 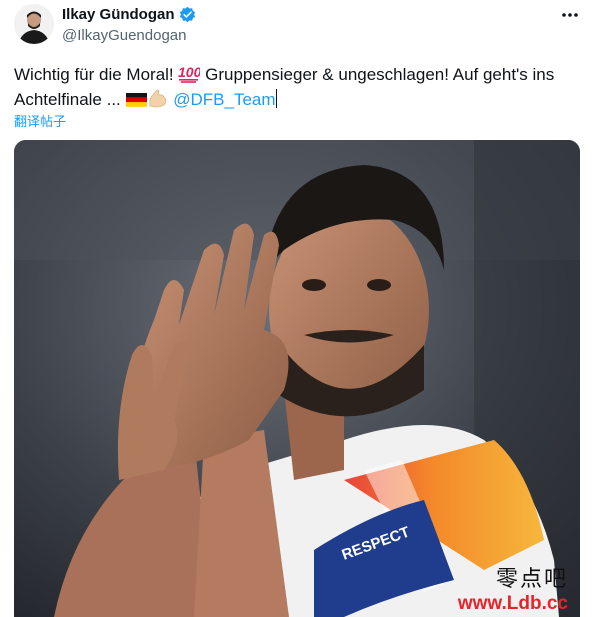 I want to click on text-cursor, so click(x=276, y=98).